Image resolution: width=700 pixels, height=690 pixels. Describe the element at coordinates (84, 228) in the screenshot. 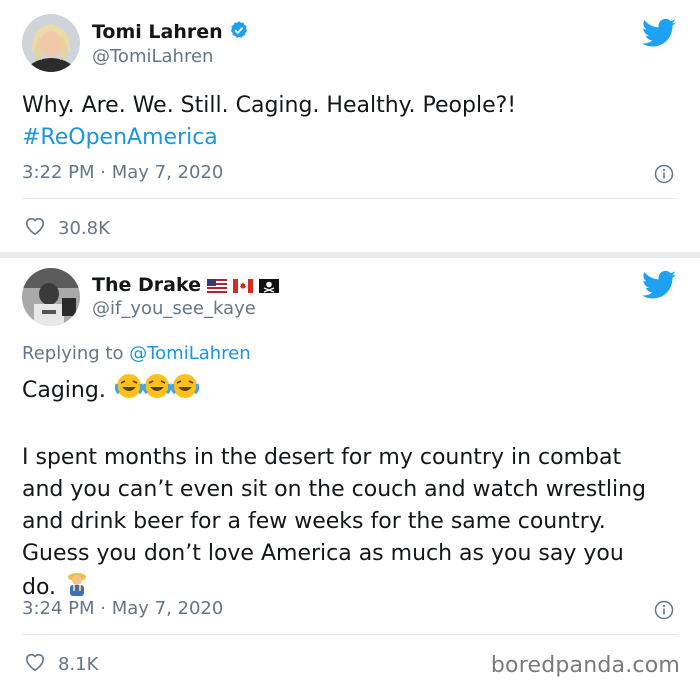

I see `like-count: 30.8K` at that location.